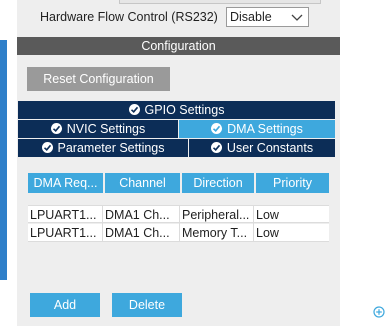 The width and height of the screenshot is (387, 326). I want to click on tab-nvic-settings: NVIC Settings, so click(98, 129).